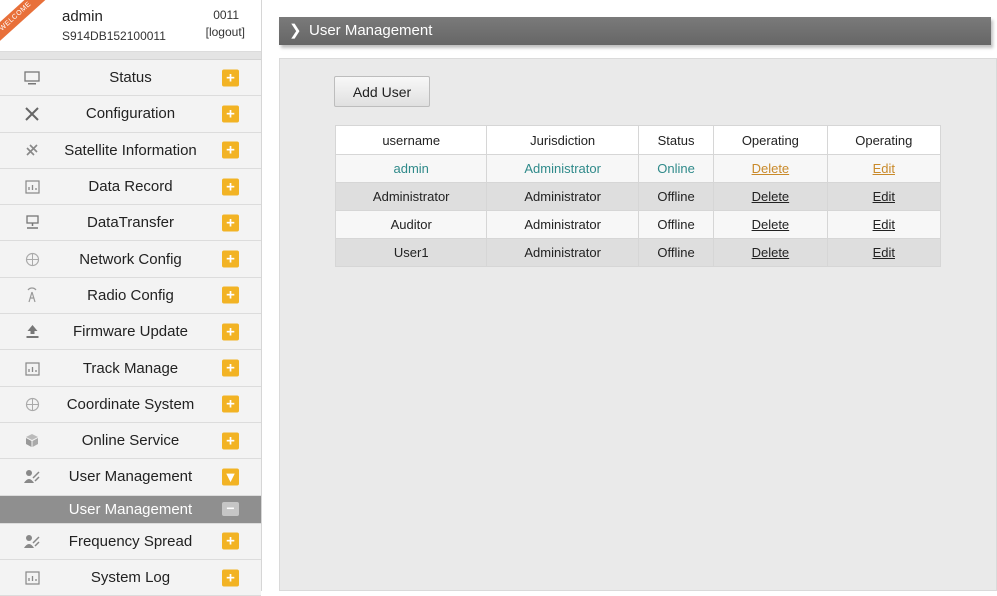 This screenshot has height=596, width=997. I want to click on sidebar-item-frequency-spread: Frequency Spread +, so click(130, 541).